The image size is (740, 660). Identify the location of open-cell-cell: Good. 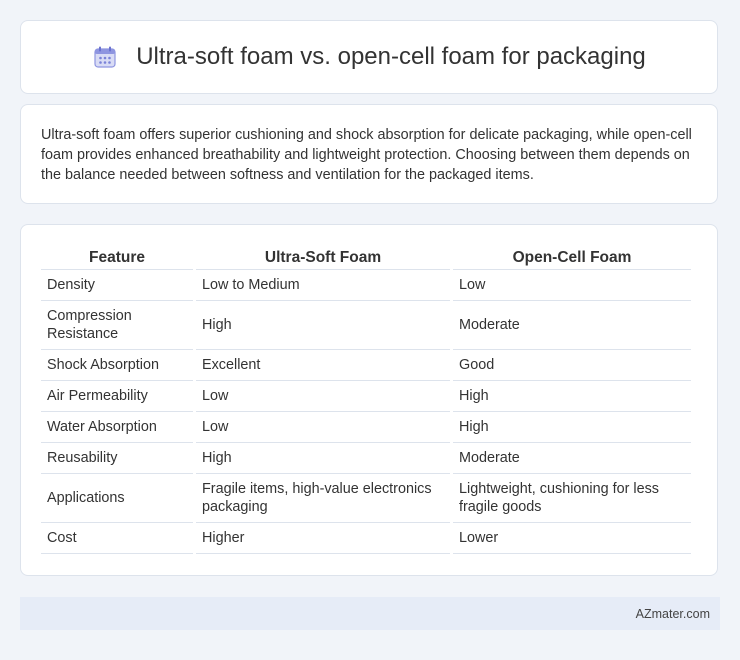
(572, 365).